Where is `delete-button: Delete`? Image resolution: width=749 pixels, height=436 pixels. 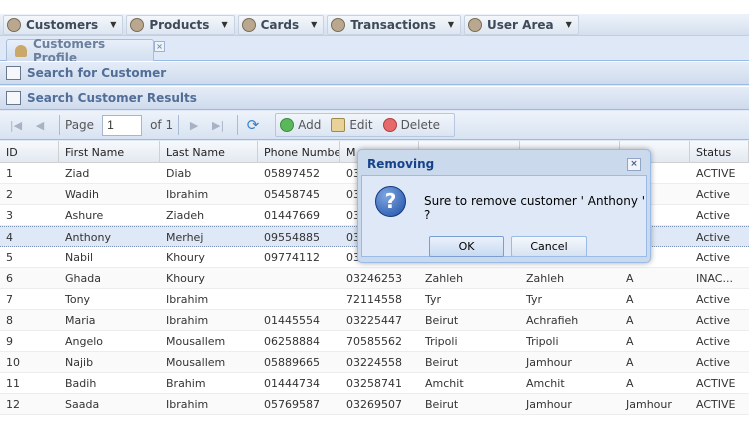 delete-button: Delete is located at coordinates (411, 125).